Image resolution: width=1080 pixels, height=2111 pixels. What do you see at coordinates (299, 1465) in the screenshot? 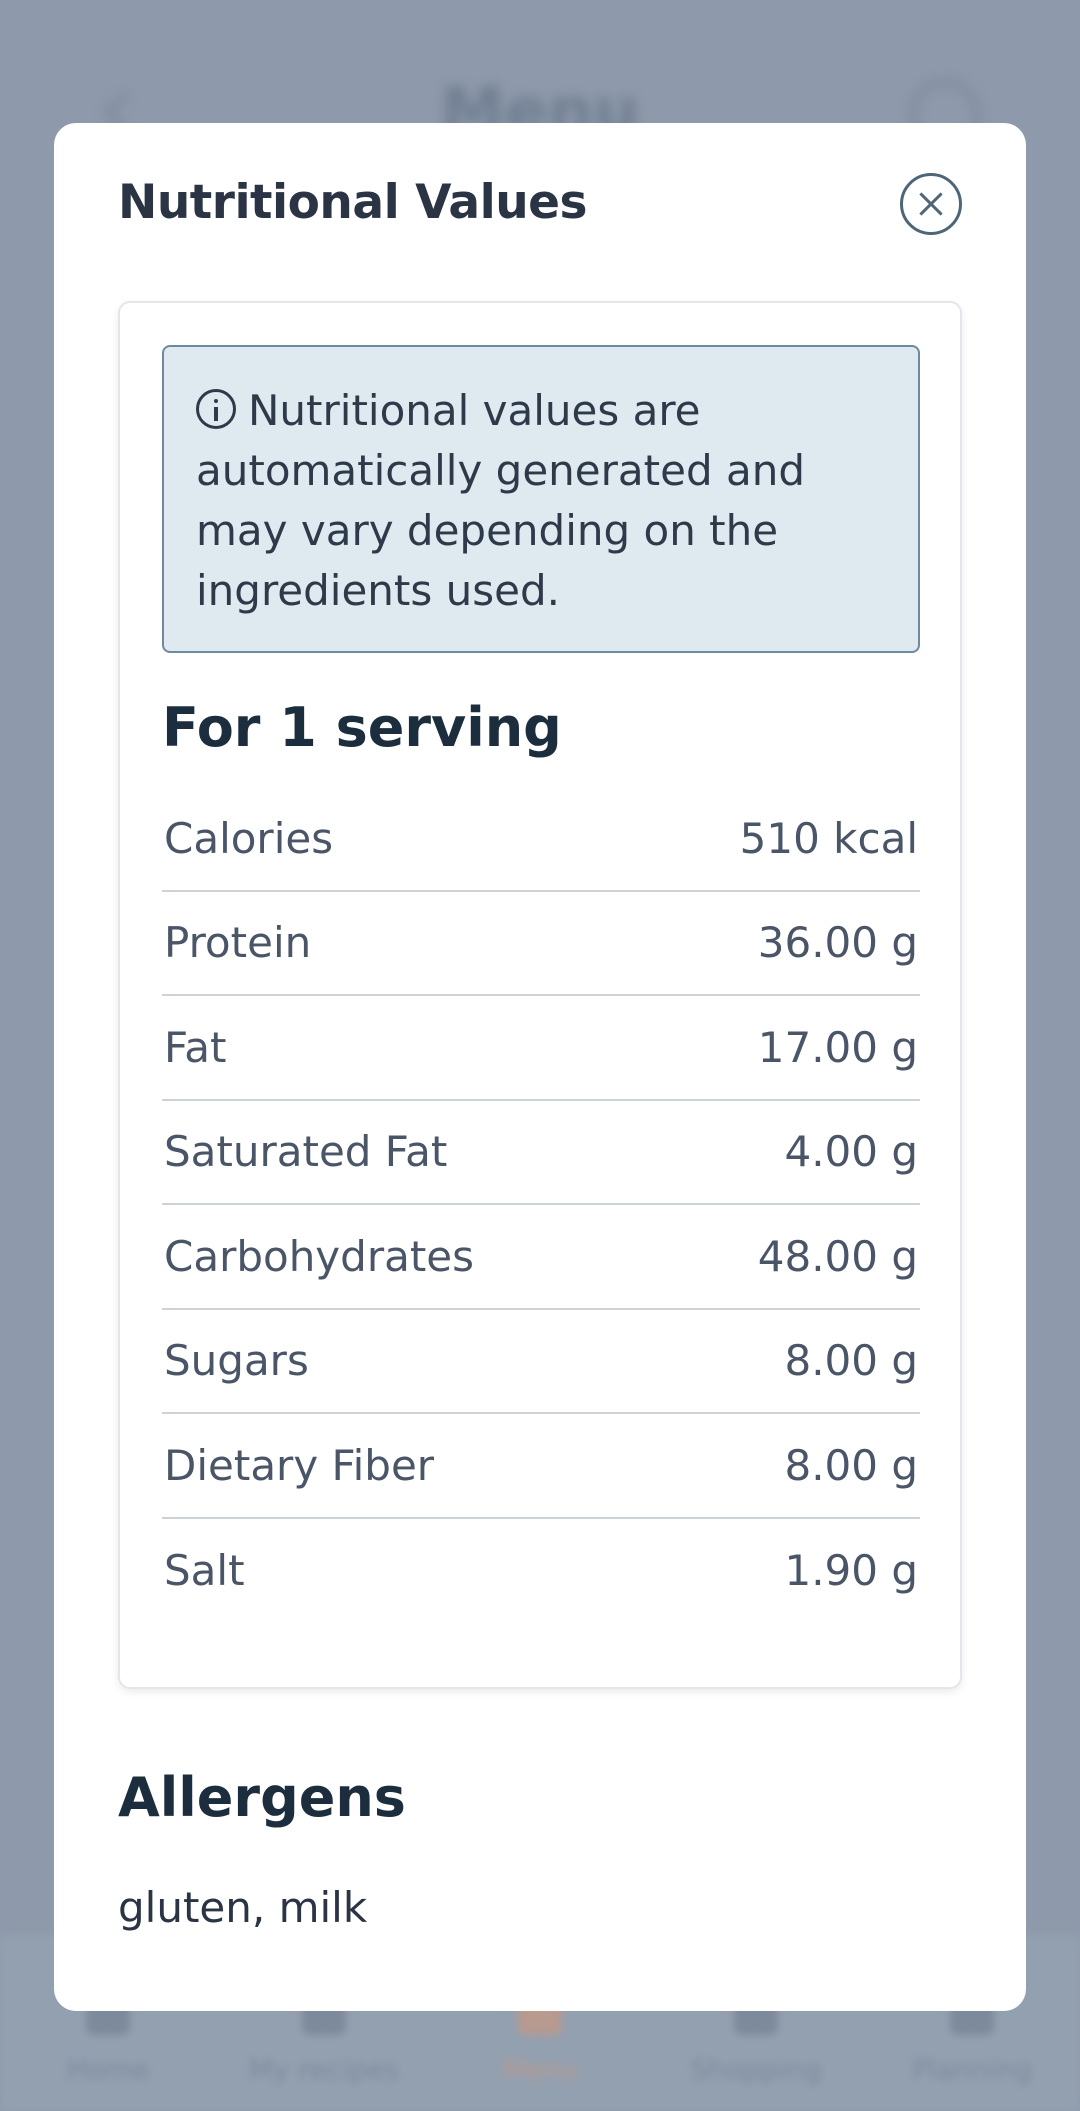
I see `nutrient-name: Dietary Fiber` at bounding box center [299, 1465].